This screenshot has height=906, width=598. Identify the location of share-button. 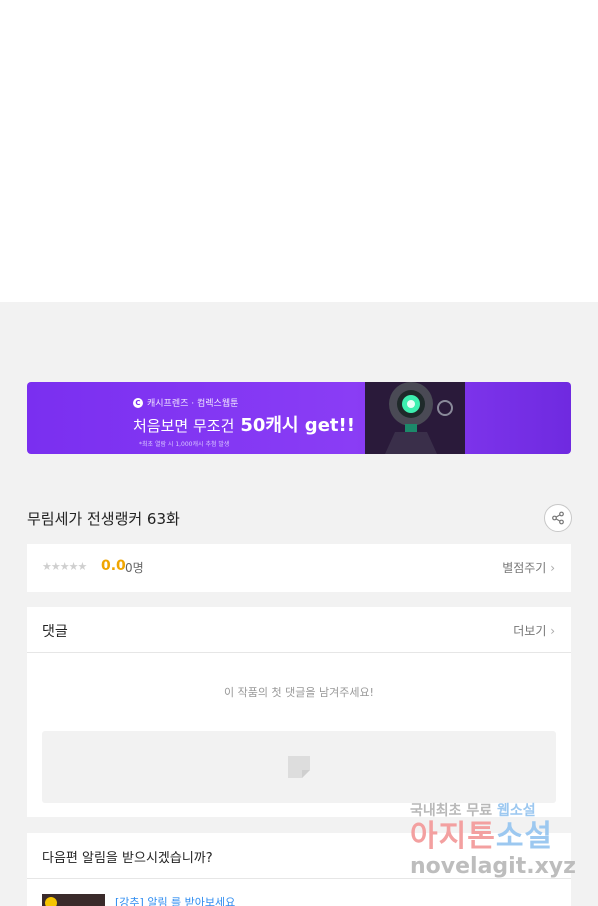
(558, 518).